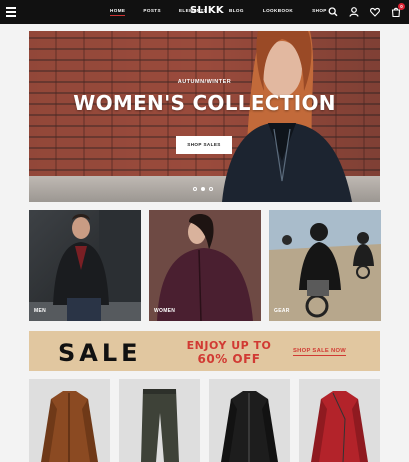 The image size is (409, 462). I want to click on category-men-image, so click(85, 265).